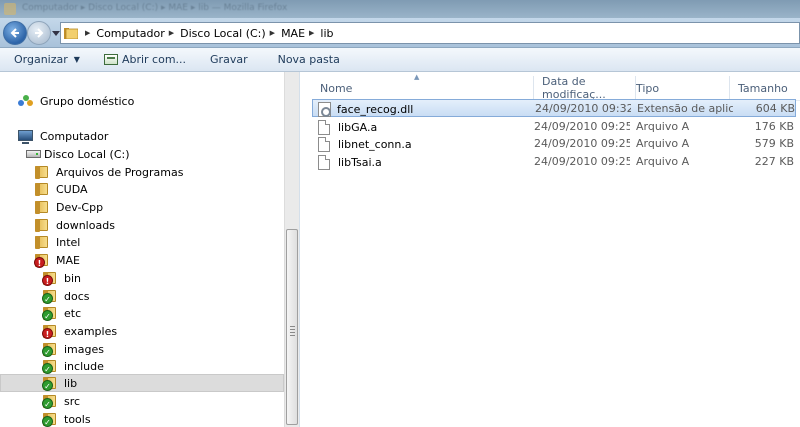  Describe the element at coordinates (10, 9) in the screenshot. I see `app-icon` at that location.